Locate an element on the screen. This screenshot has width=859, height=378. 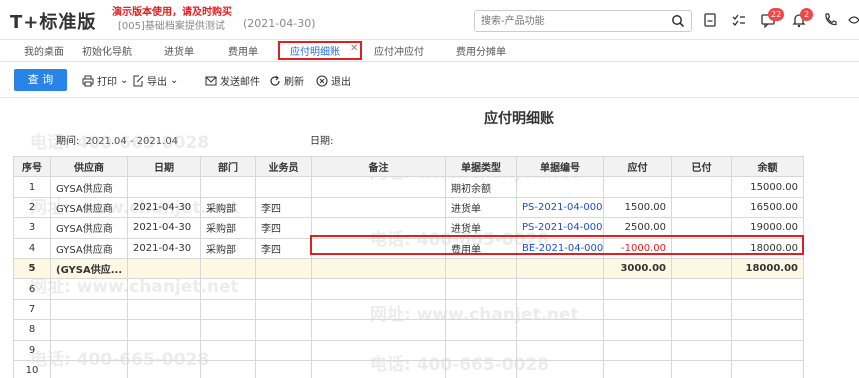
table-row: 10 is located at coordinates (408, 368).